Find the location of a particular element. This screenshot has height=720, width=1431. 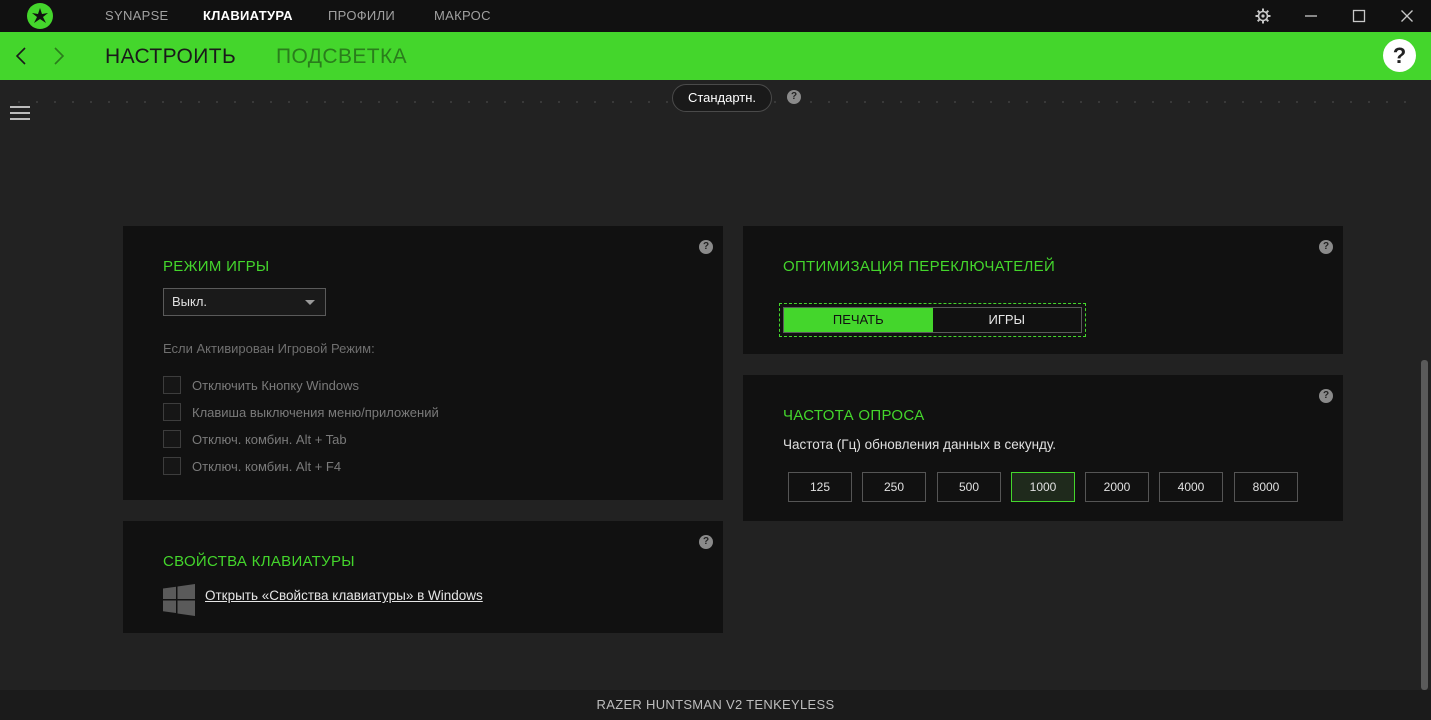

keyboard-props-title: СВОЙСТВА КЛАВИАТУРЫ is located at coordinates (259, 561).